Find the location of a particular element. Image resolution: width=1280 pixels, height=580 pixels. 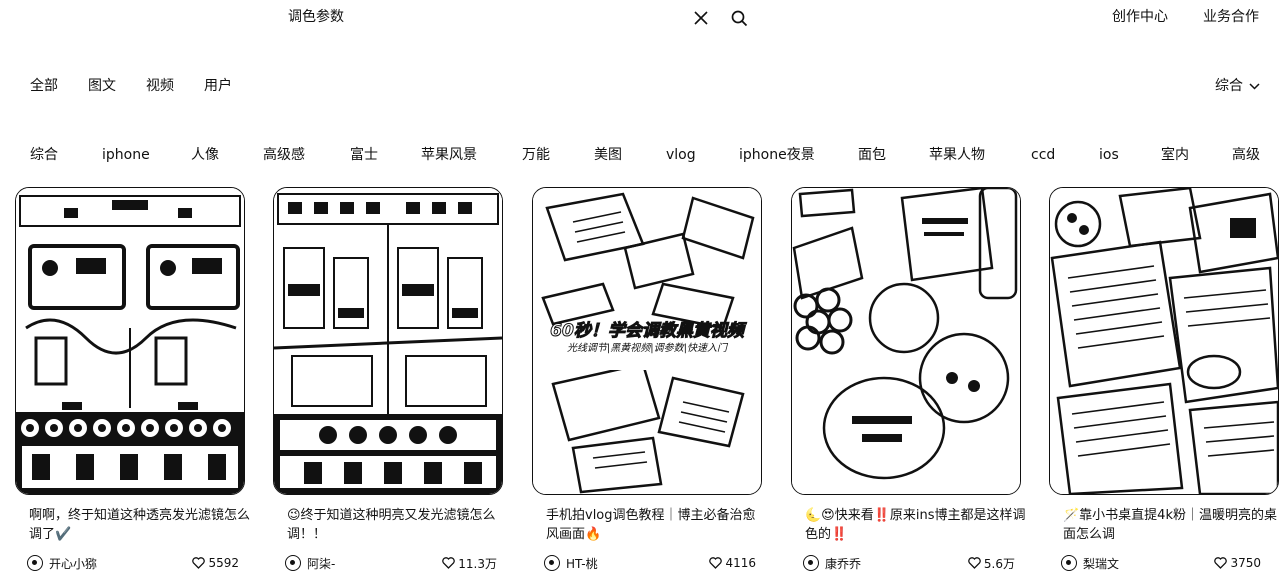

clear-search-button is located at coordinates (701, 18).